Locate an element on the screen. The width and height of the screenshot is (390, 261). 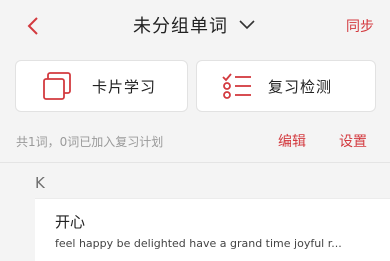
word-text: 开心 is located at coordinates (70, 222).